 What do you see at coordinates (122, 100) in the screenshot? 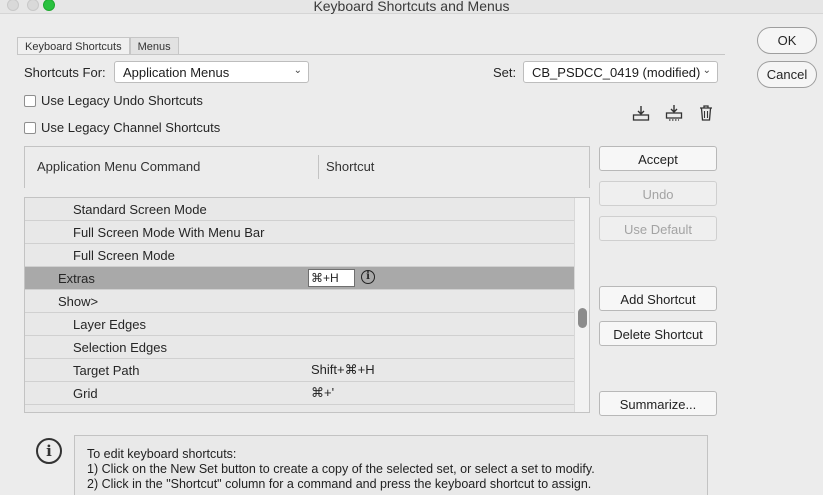
I see `legacy-undo-label: Use Legacy Undo Shortcuts` at bounding box center [122, 100].